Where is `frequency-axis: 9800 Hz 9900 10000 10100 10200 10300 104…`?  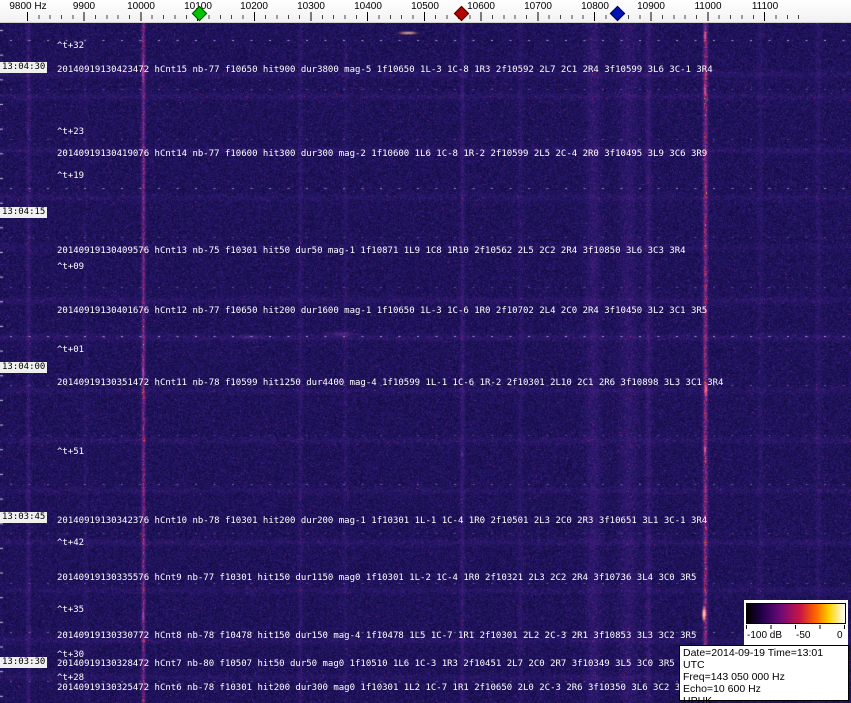
frequency-axis: 9800 Hz 9900 10000 10100 10200 10300 104… is located at coordinates (425, 11).